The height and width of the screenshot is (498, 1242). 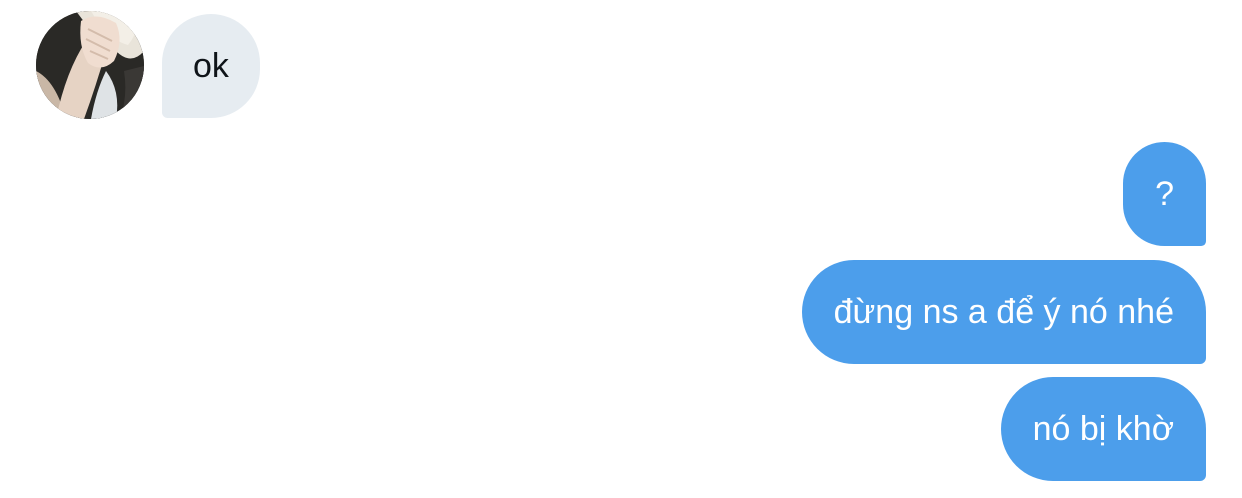 I want to click on outgoing-message-bubble: nó bị khờ, so click(x=1103, y=429).